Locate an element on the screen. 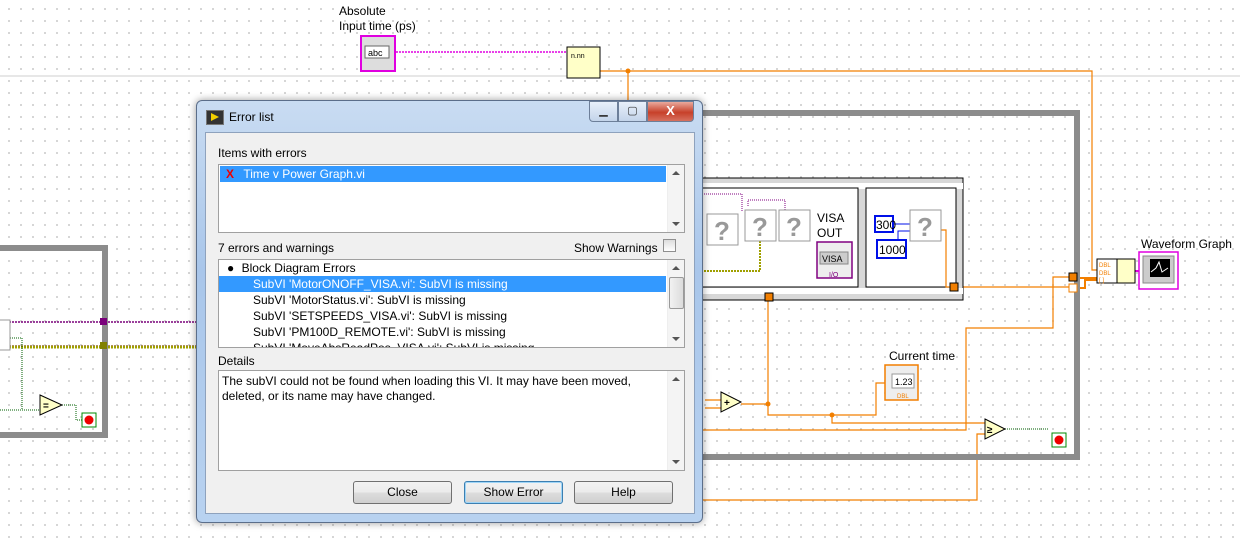  visa-out-label: VISA is located at coordinates (830, 218).